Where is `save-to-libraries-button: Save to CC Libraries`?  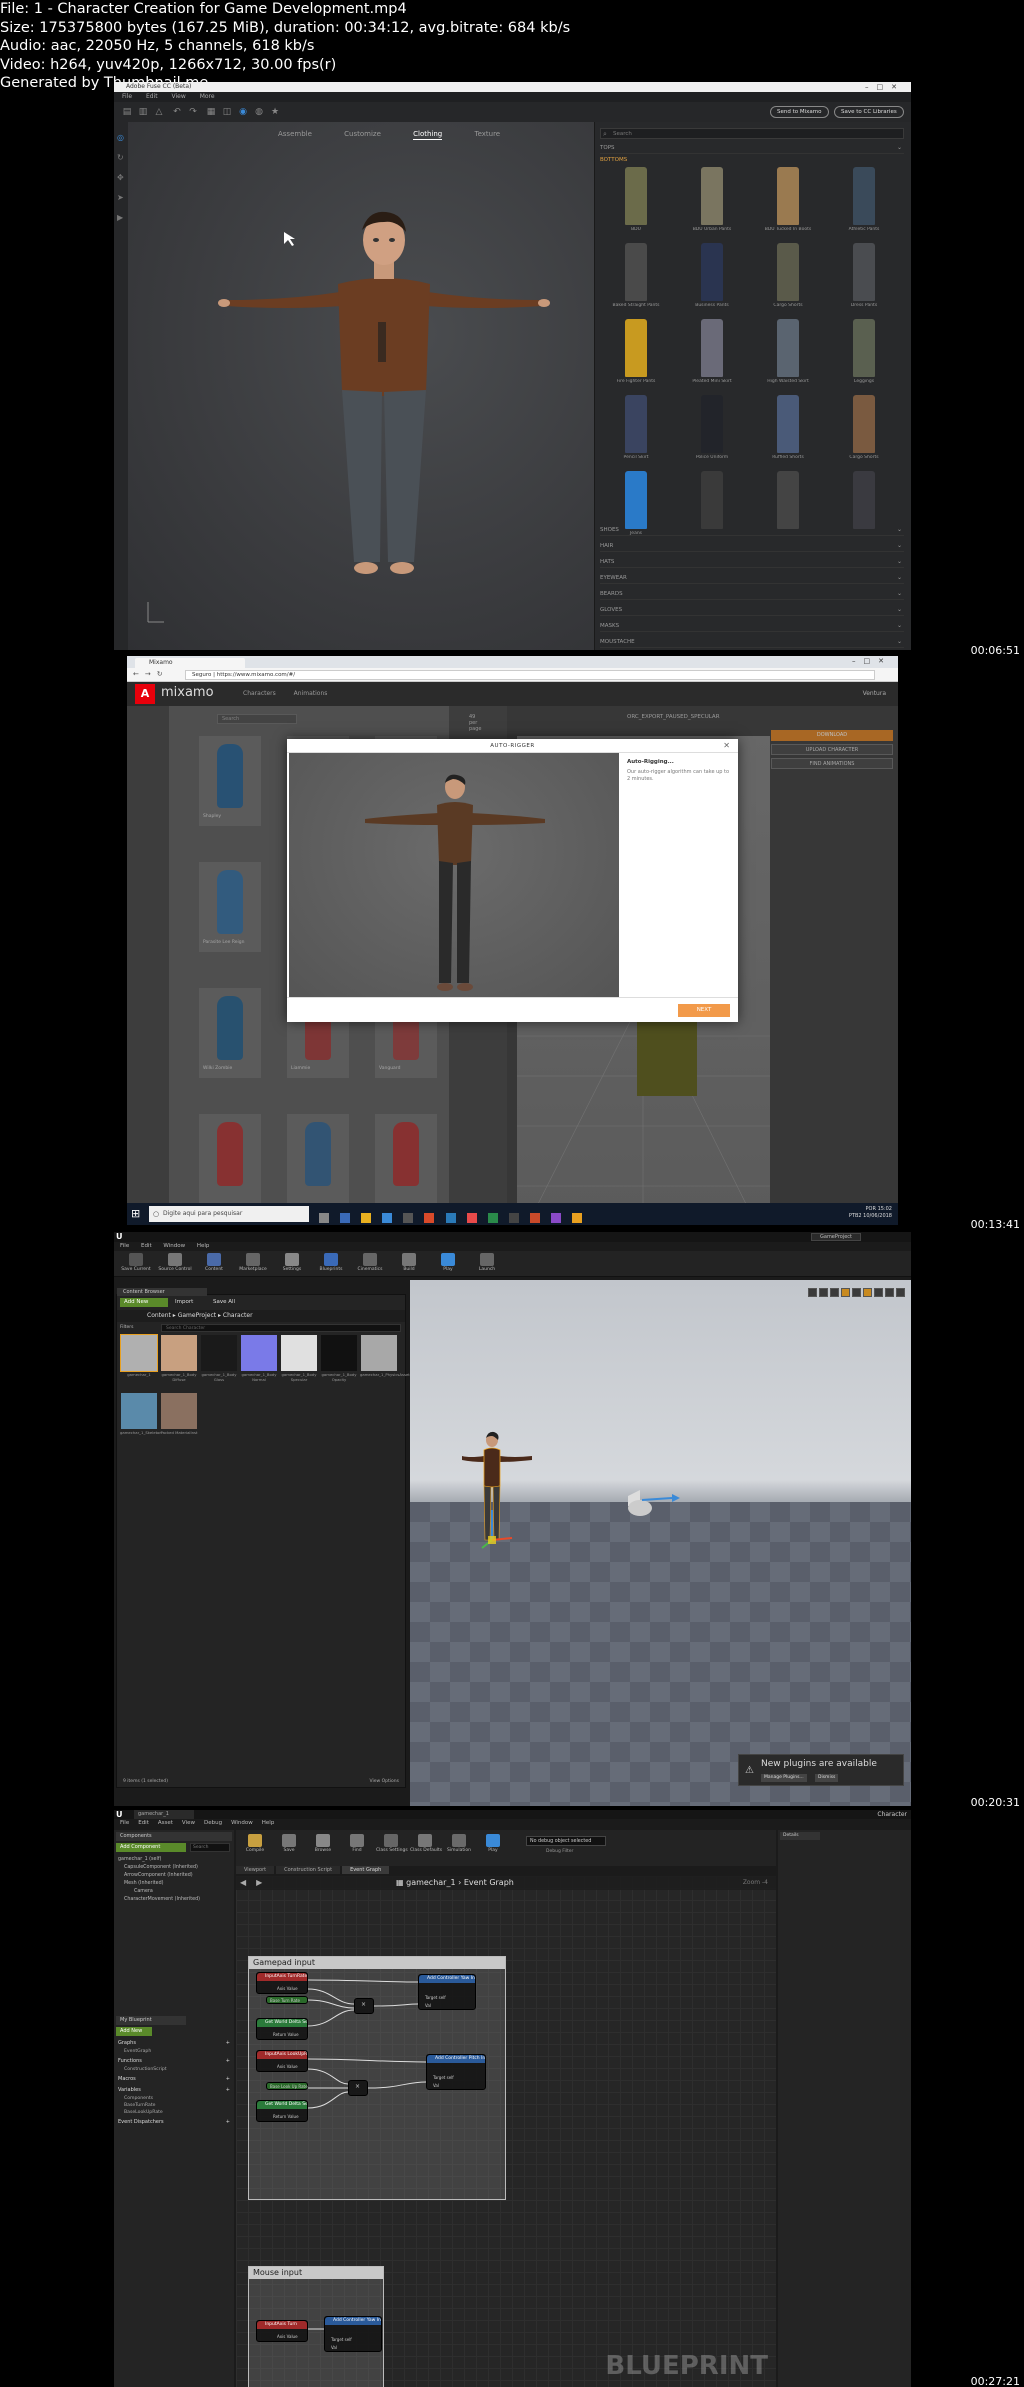 save-to-libraries-button: Save to CC Libraries is located at coordinates (869, 112).